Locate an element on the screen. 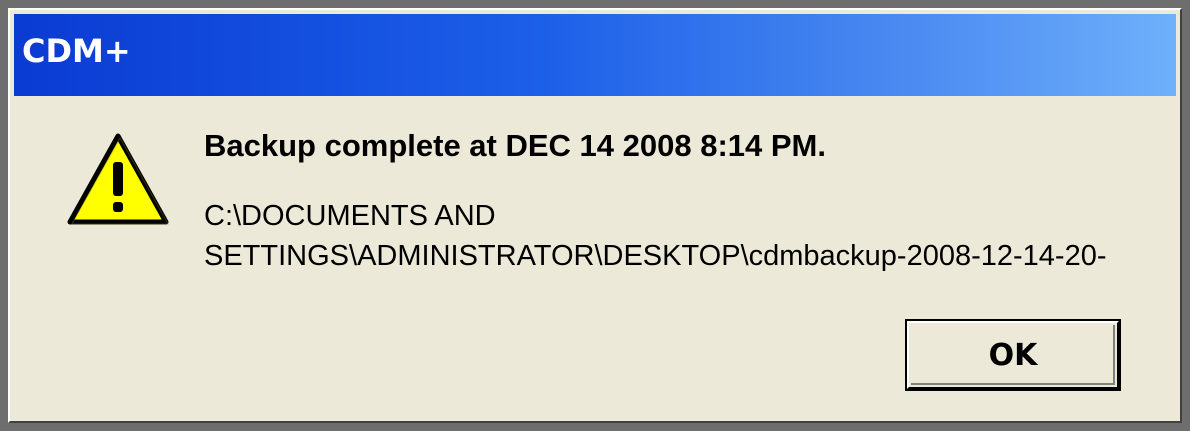  path-line-1: C:\DOCUMENTS AND is located at coordinates (350, 216).